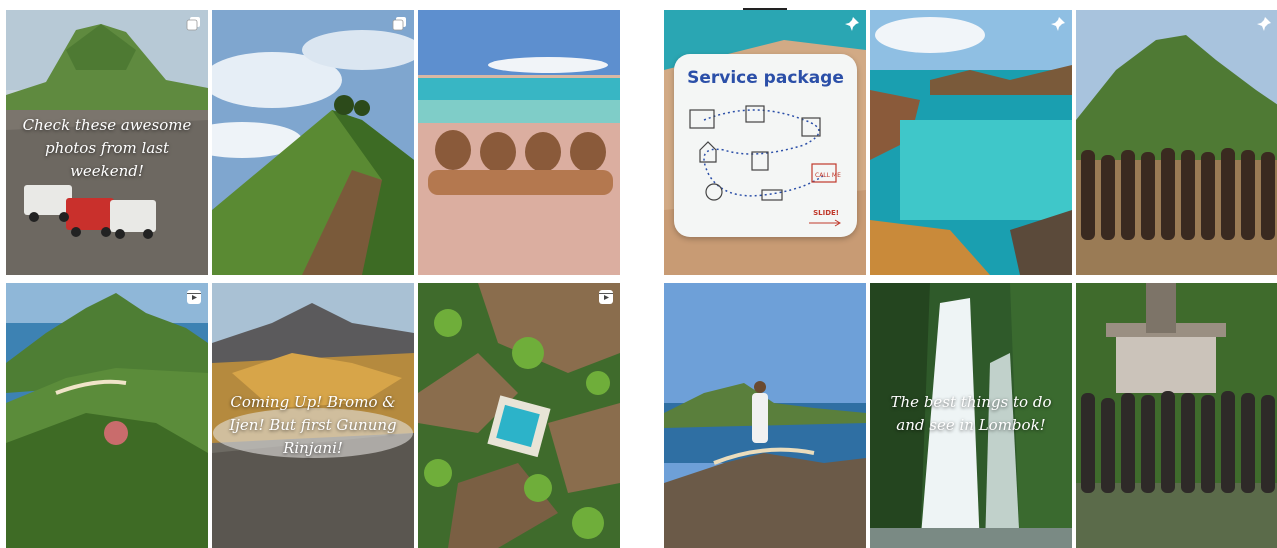  Describe the element at coordinates (702, 119) in the screenshot. I see `bed-icon` at that location.